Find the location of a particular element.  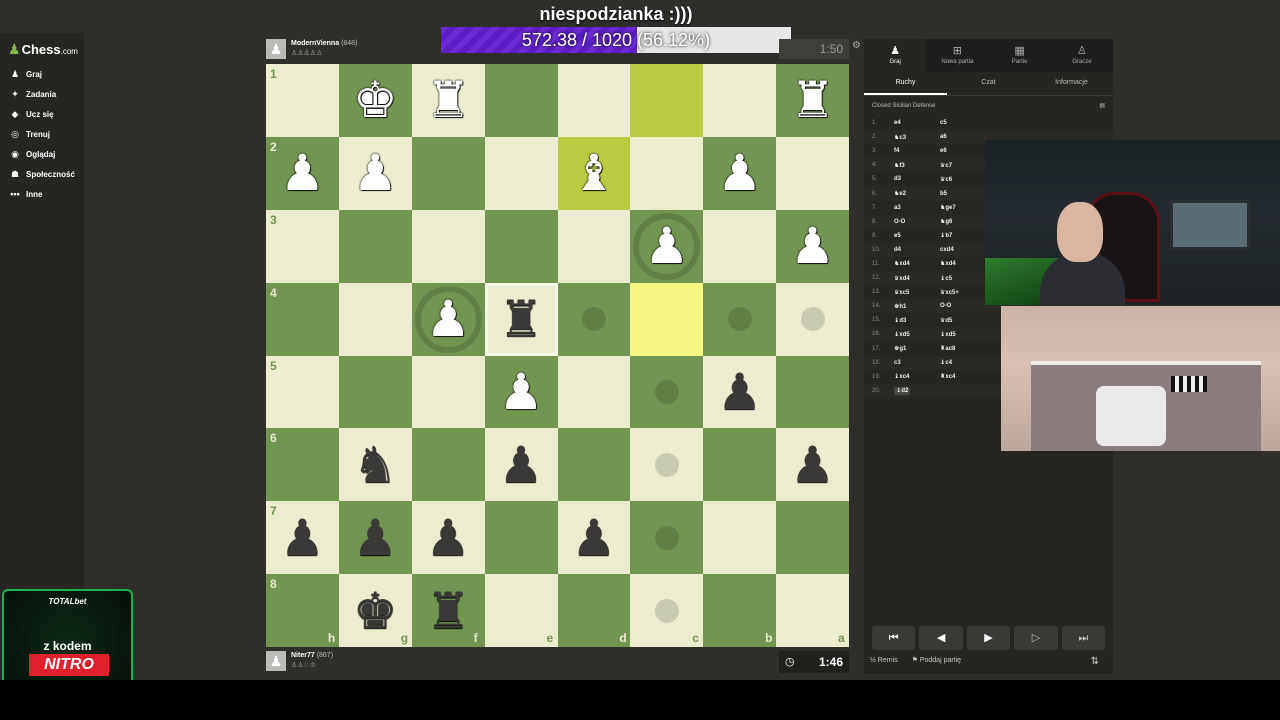

sidebar-item-6: ••• Inne is located at coordinates (42, 194).